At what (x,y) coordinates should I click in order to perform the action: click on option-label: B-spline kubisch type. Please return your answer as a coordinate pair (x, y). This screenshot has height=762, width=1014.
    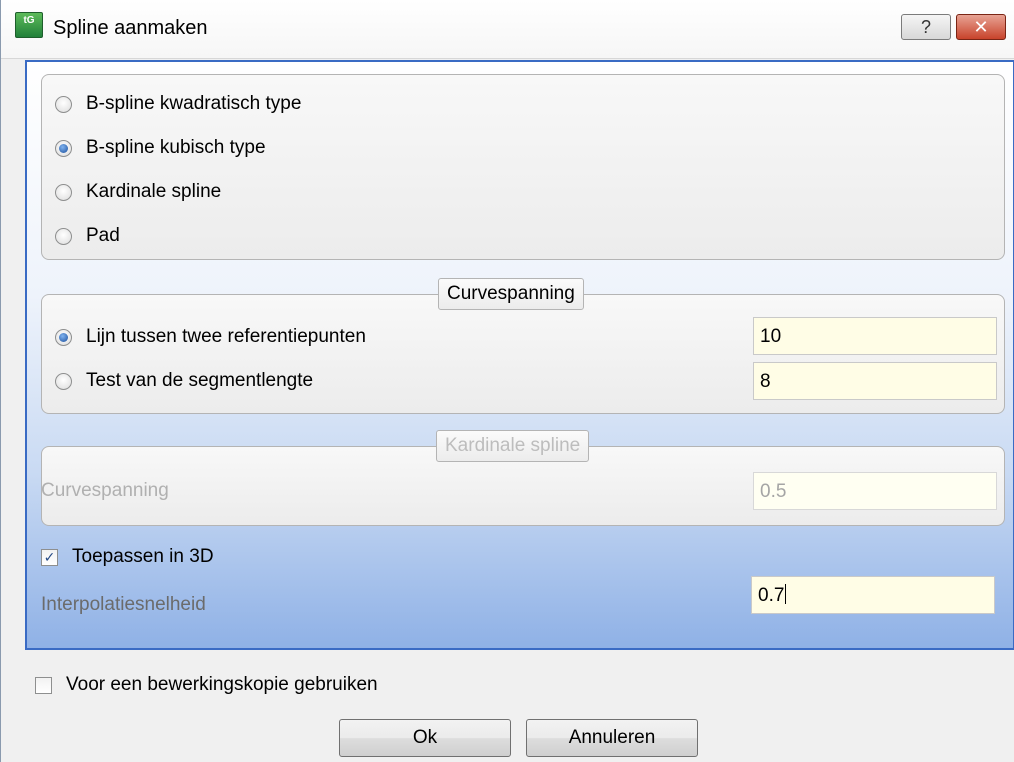
    Looking at the image, I should click on (176, 147).